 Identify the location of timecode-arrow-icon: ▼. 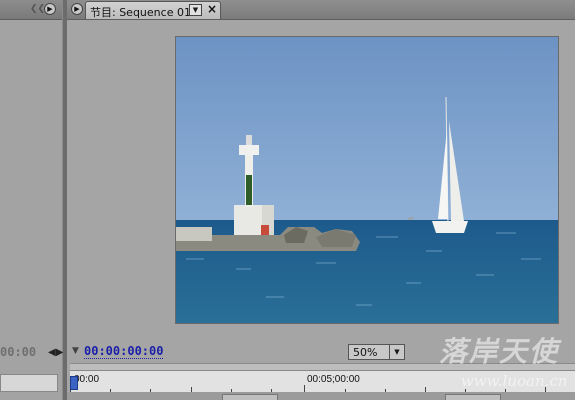
(75, 351).